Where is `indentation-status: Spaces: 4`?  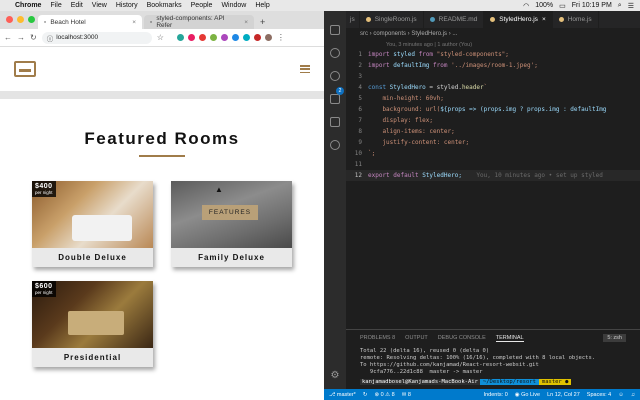
indentation-status: Spaces: 4 is located at coordinates (599, 395).